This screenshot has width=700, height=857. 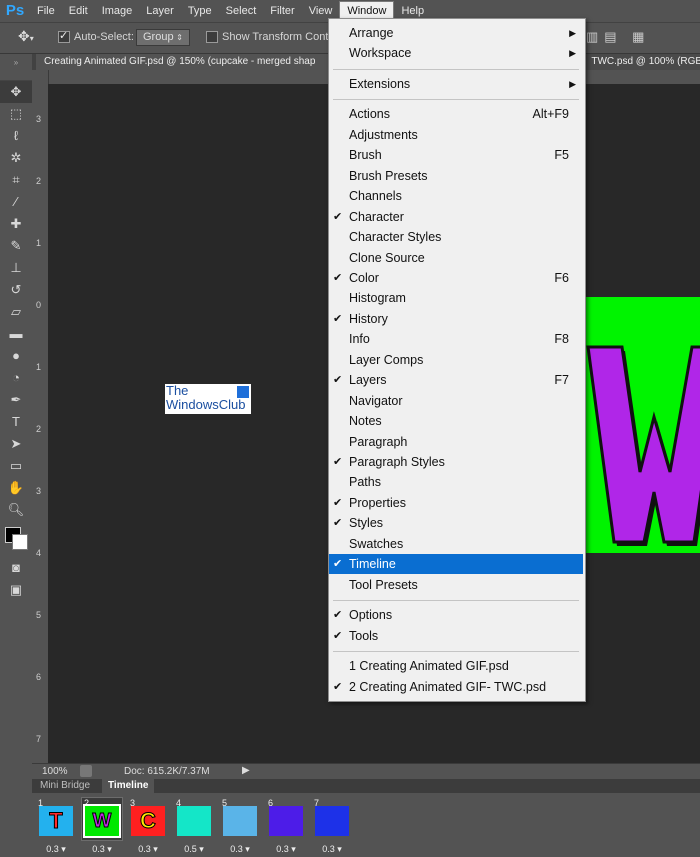 I want to click on zoom-tool-icon: 🔍︎, so click(x=16, y=510).